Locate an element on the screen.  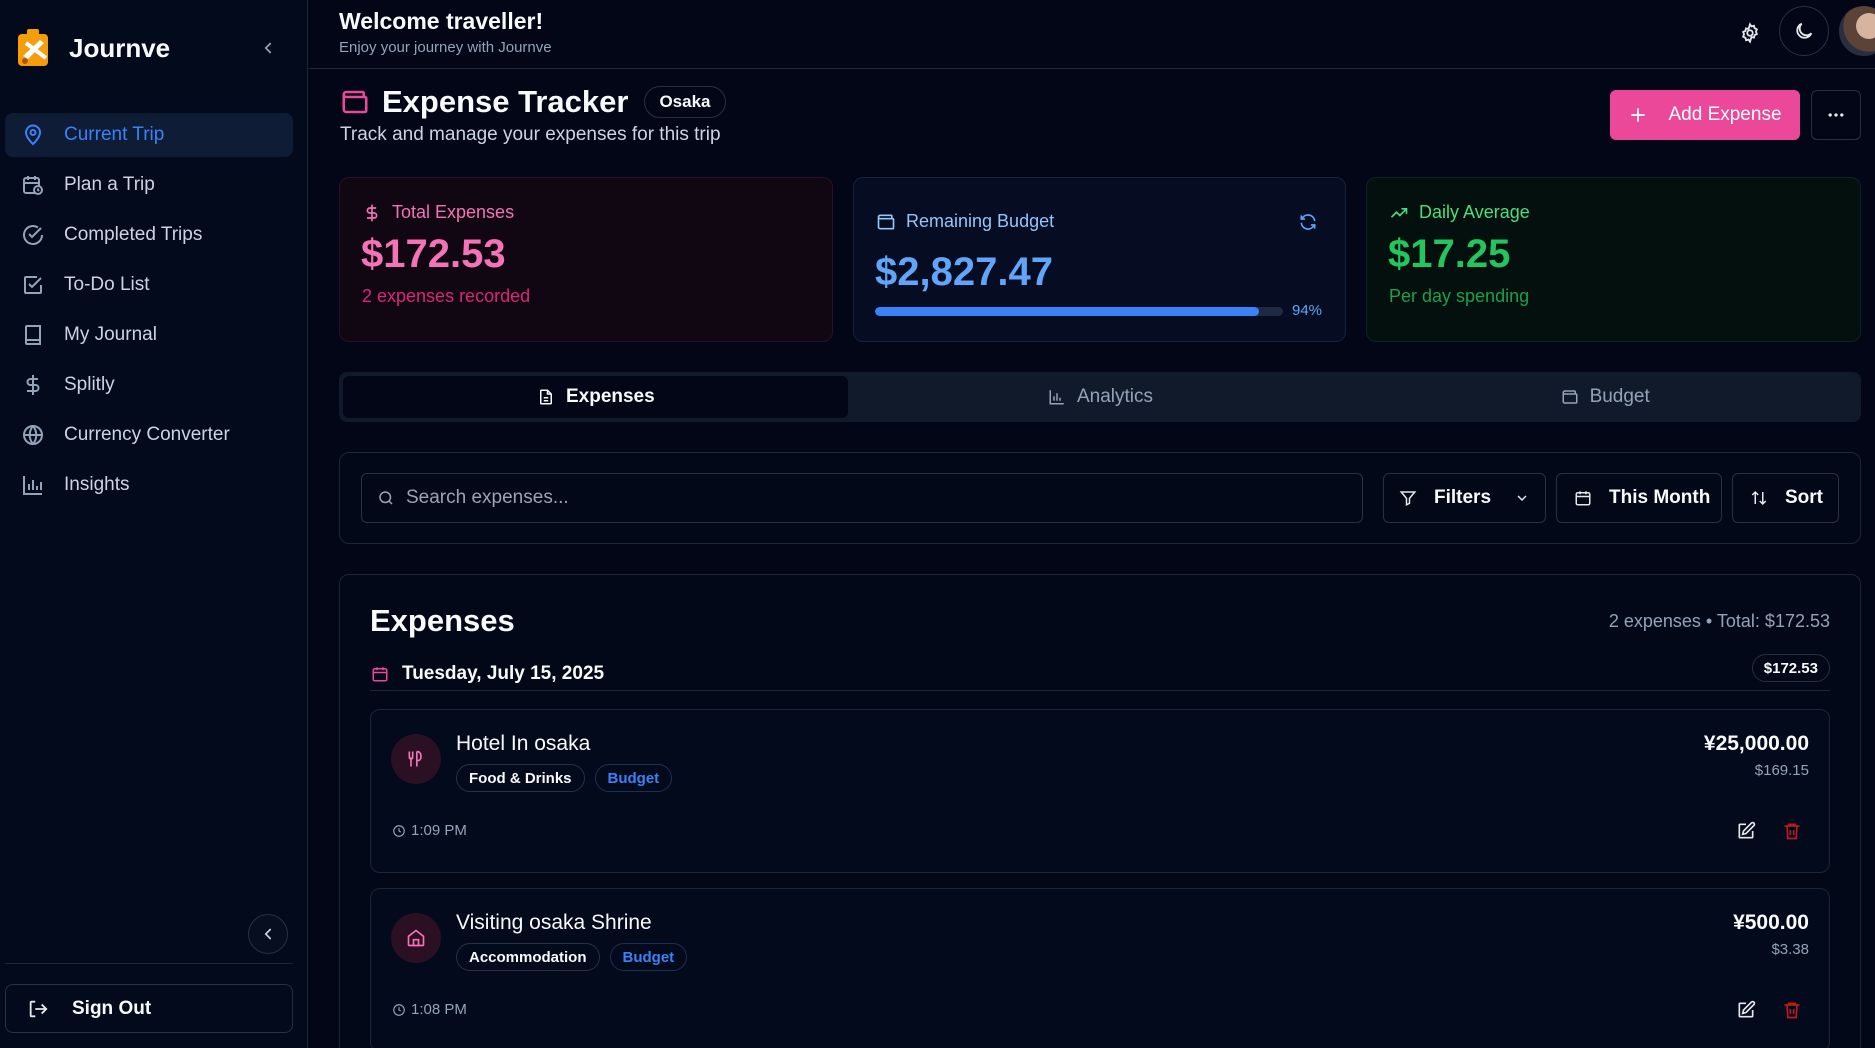
total-expenses-sub: 2 expenses recorded is located at coordinates (446, 296).